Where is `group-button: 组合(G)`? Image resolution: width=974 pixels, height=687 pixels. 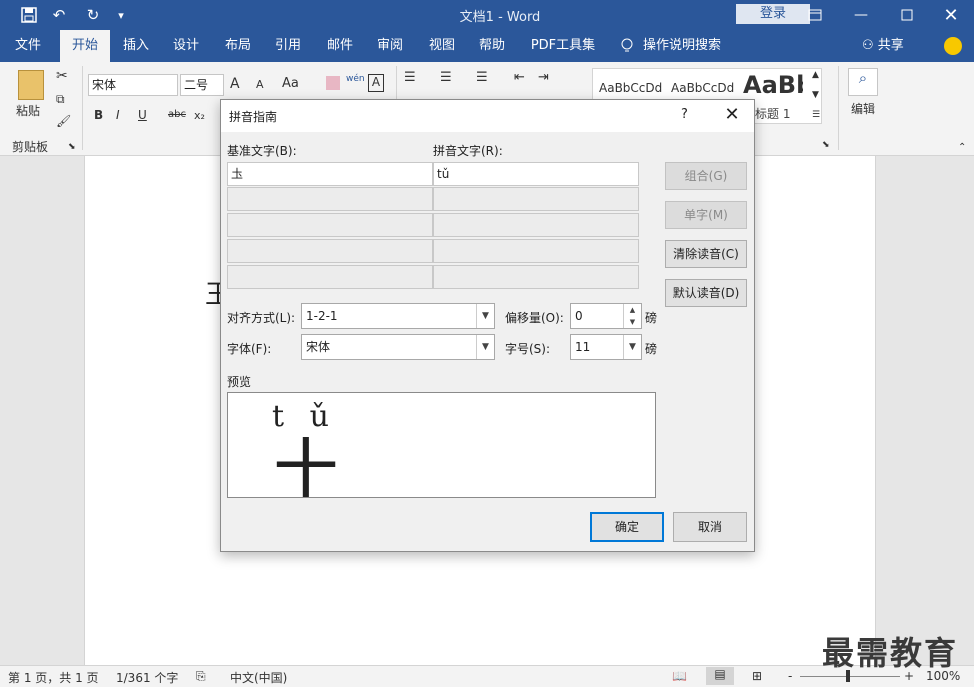
group-button: 组合(G) is located at coordinates (706, 176).